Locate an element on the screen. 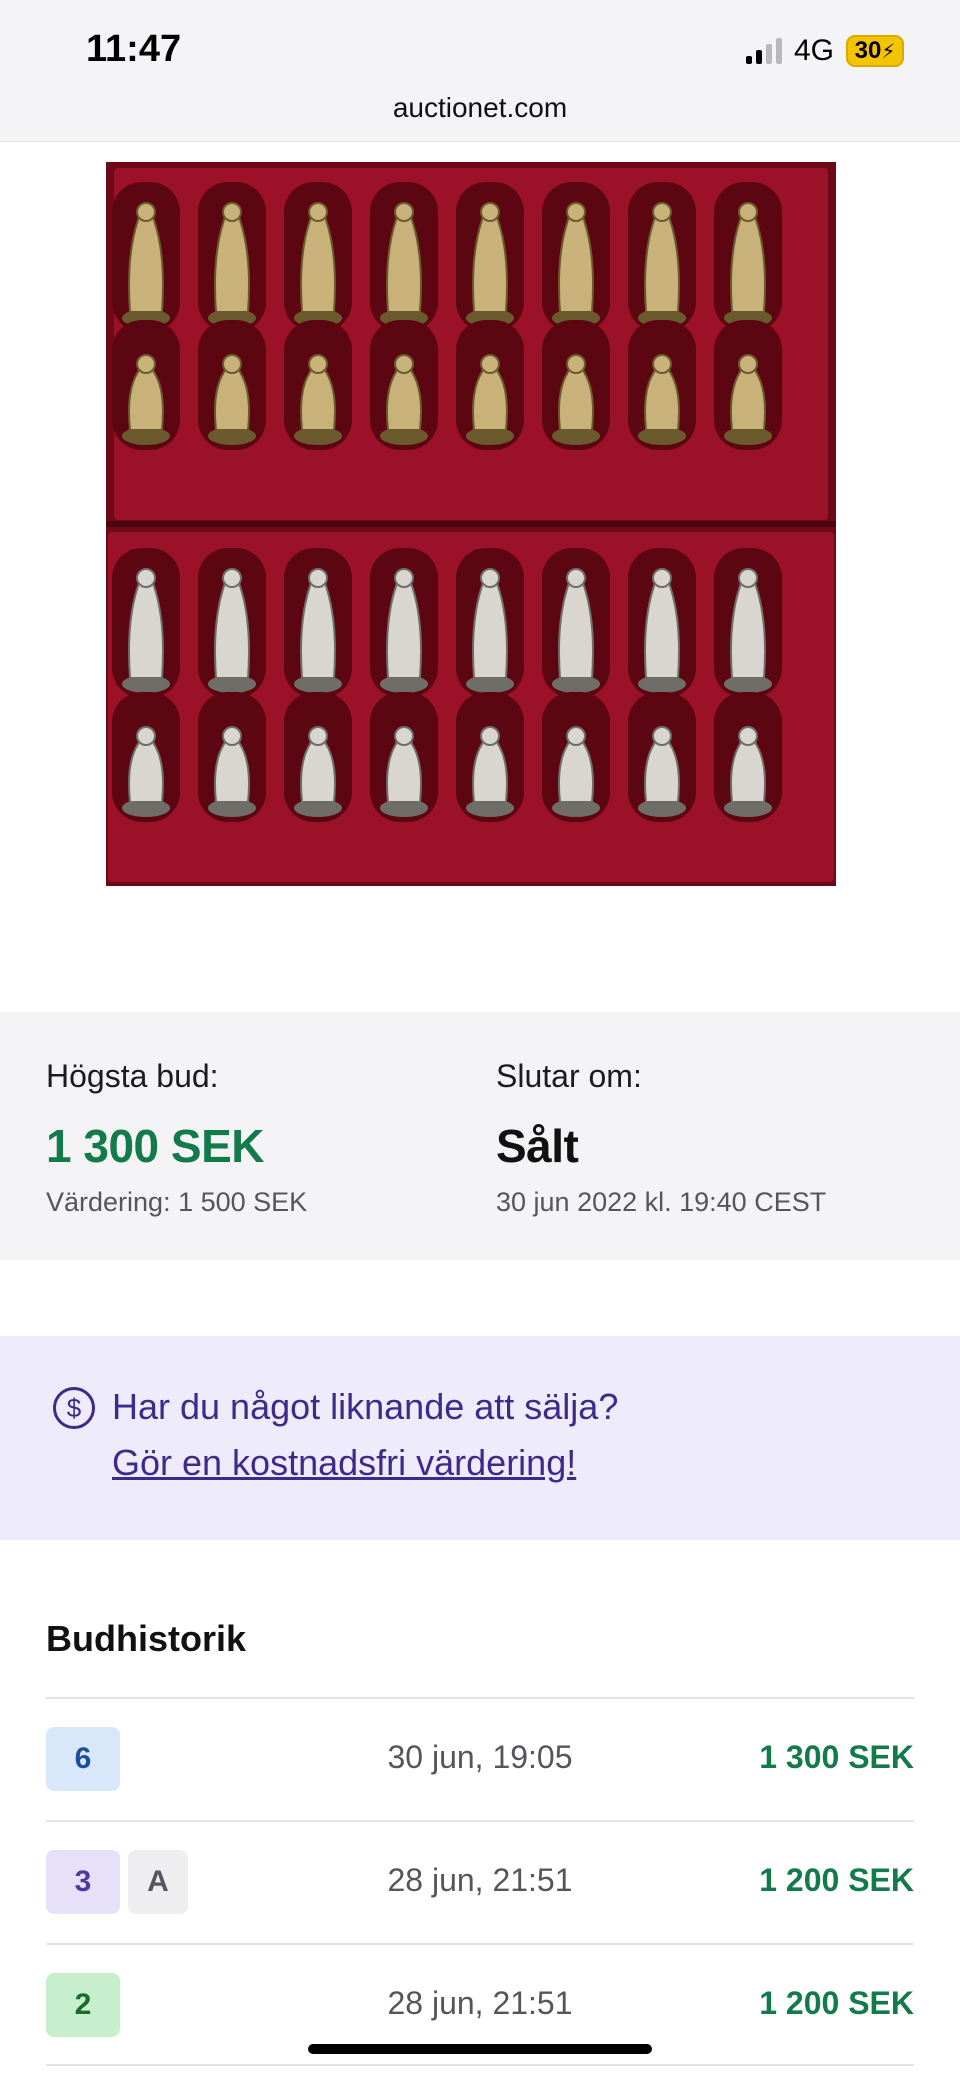  network-type: 4G is located at coordinates (813, 50).